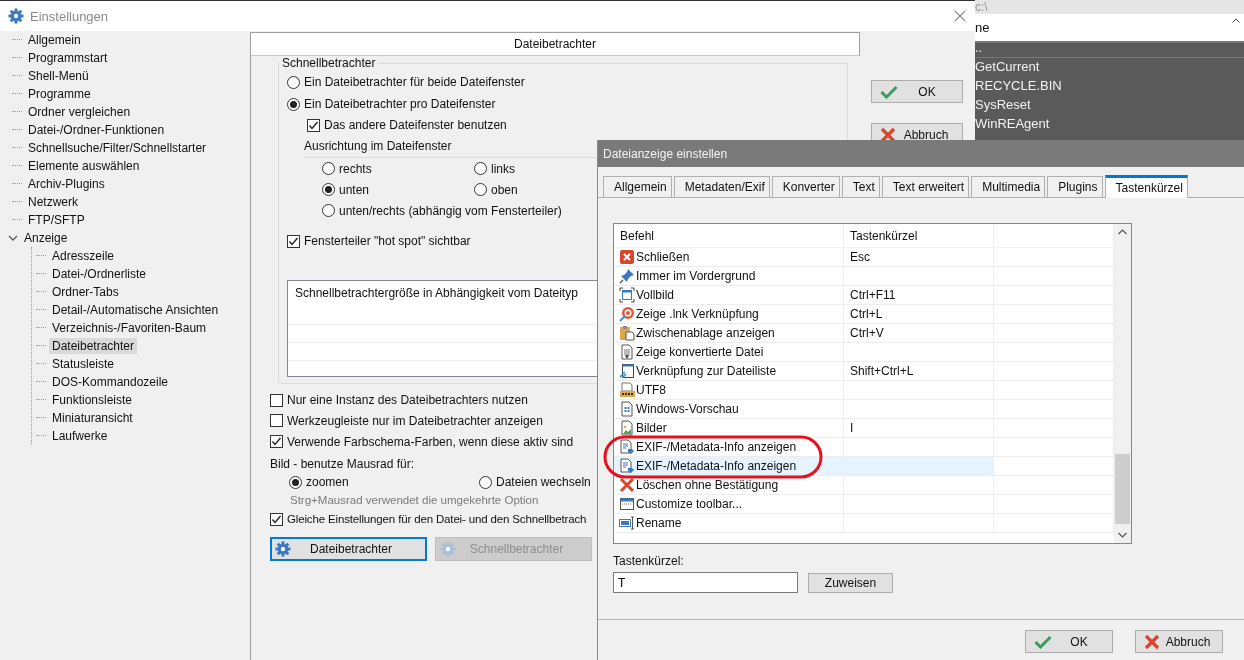 This screenshot has width=1244, height=660. Describe the element at coordinates (400, 104) in the screenshot. I see `option-label: Ein Dateibetrachter pro Dateifenster` at that location.